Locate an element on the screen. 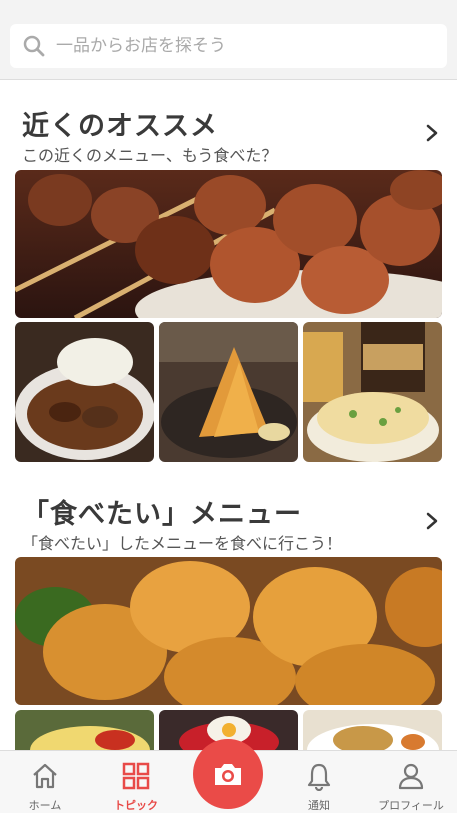 The width and height of the screenshot is (457, 813). photo-beef-stew-with-cabbage is located at coordinates (84, 392).